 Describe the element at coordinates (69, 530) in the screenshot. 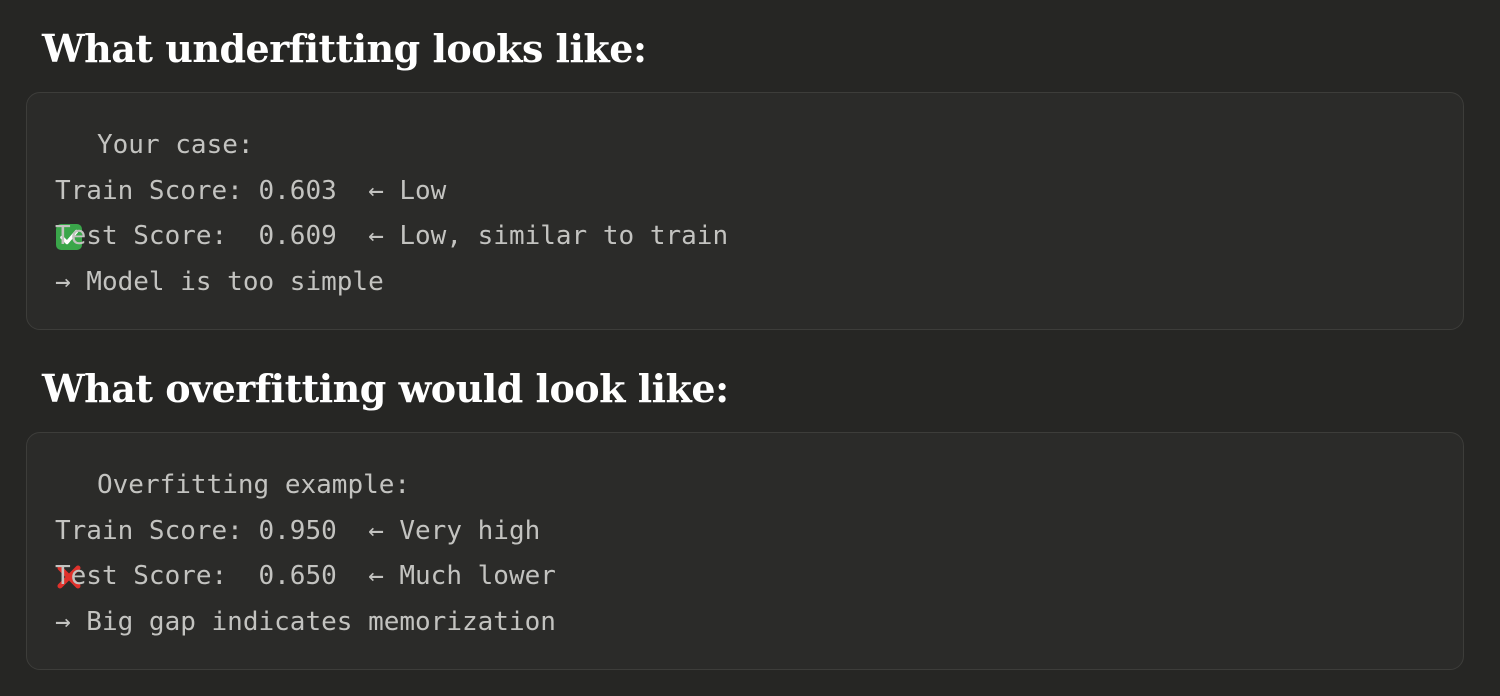

I see `cross-mark-icon` at that location.